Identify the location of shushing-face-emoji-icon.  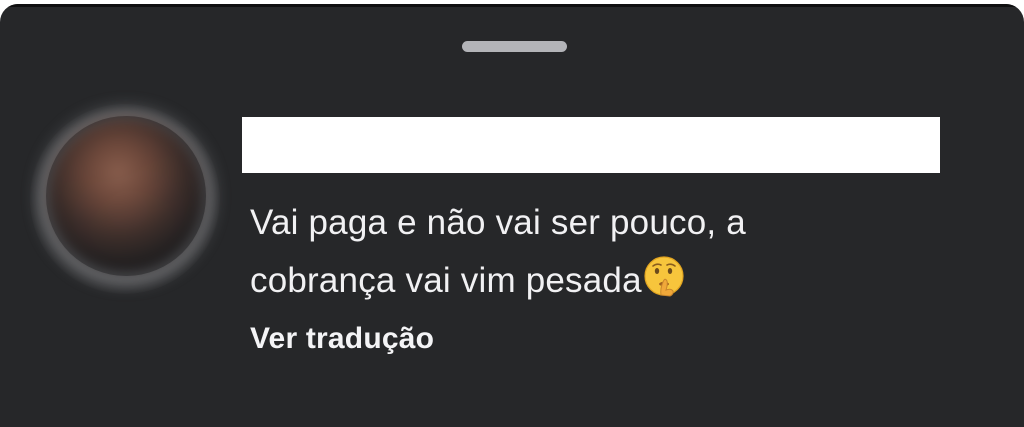
(664, 276).